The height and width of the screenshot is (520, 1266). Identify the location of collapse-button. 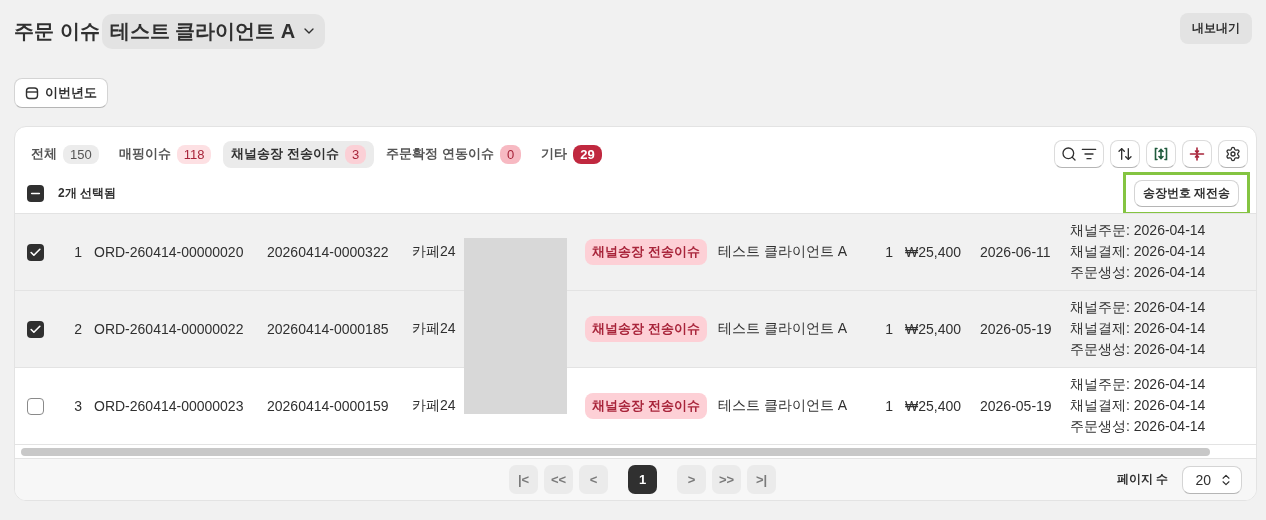
(1197, 154).